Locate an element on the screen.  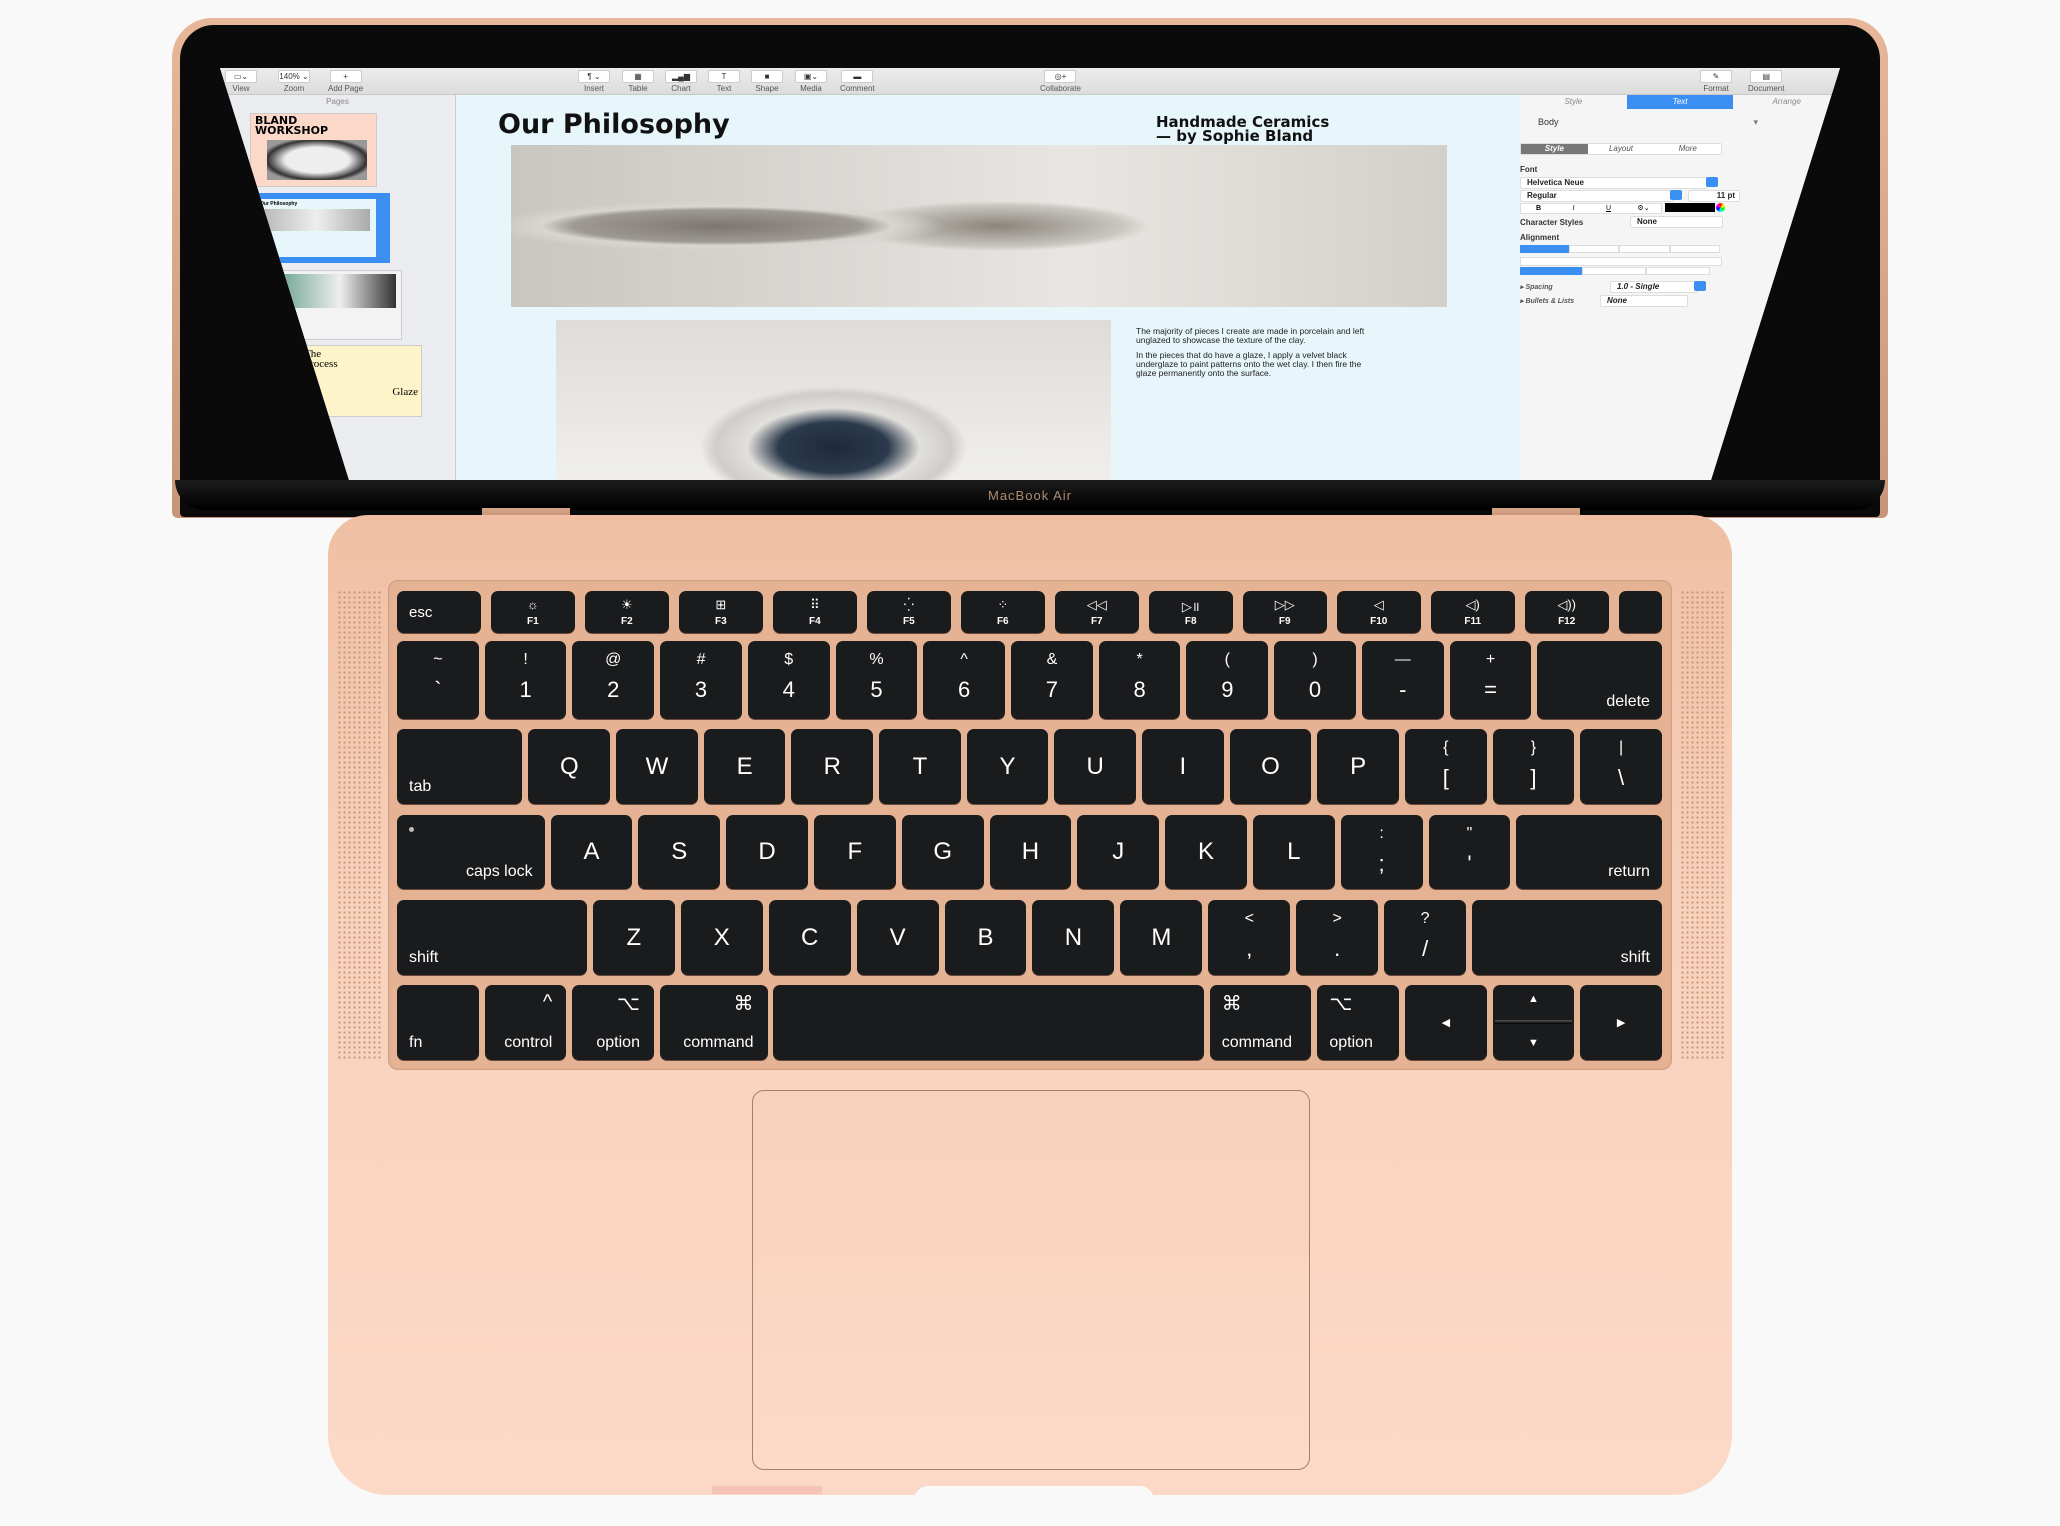
key-5: % 5 is located at coordinates (876, 680).